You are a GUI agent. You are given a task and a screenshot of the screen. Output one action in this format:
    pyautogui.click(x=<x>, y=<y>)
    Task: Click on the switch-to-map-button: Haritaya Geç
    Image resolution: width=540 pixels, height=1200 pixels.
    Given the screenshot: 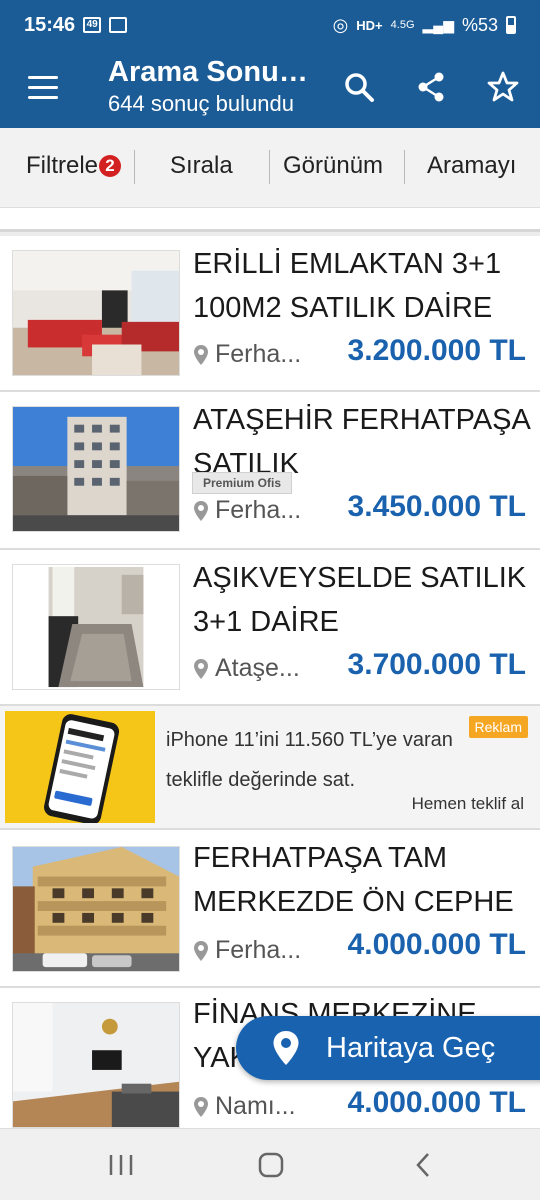 What is the action you would take?
    pyautogui.click(x=388, y=1048)
    